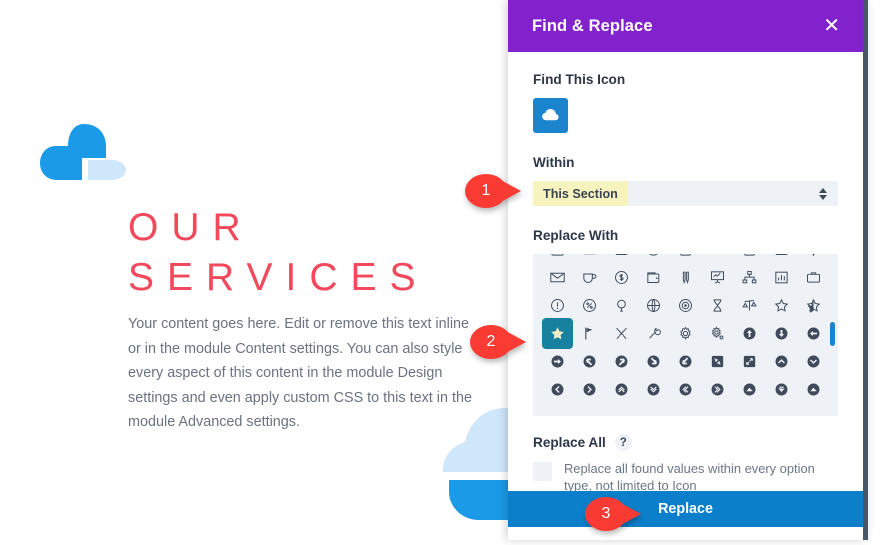 This screenshot has height=545, width=880. What do you see at coordinates (557, 361) in the screenshot?
I see `icon-cell-arrow-right-circle-icon` at bounding box center [557, 361].